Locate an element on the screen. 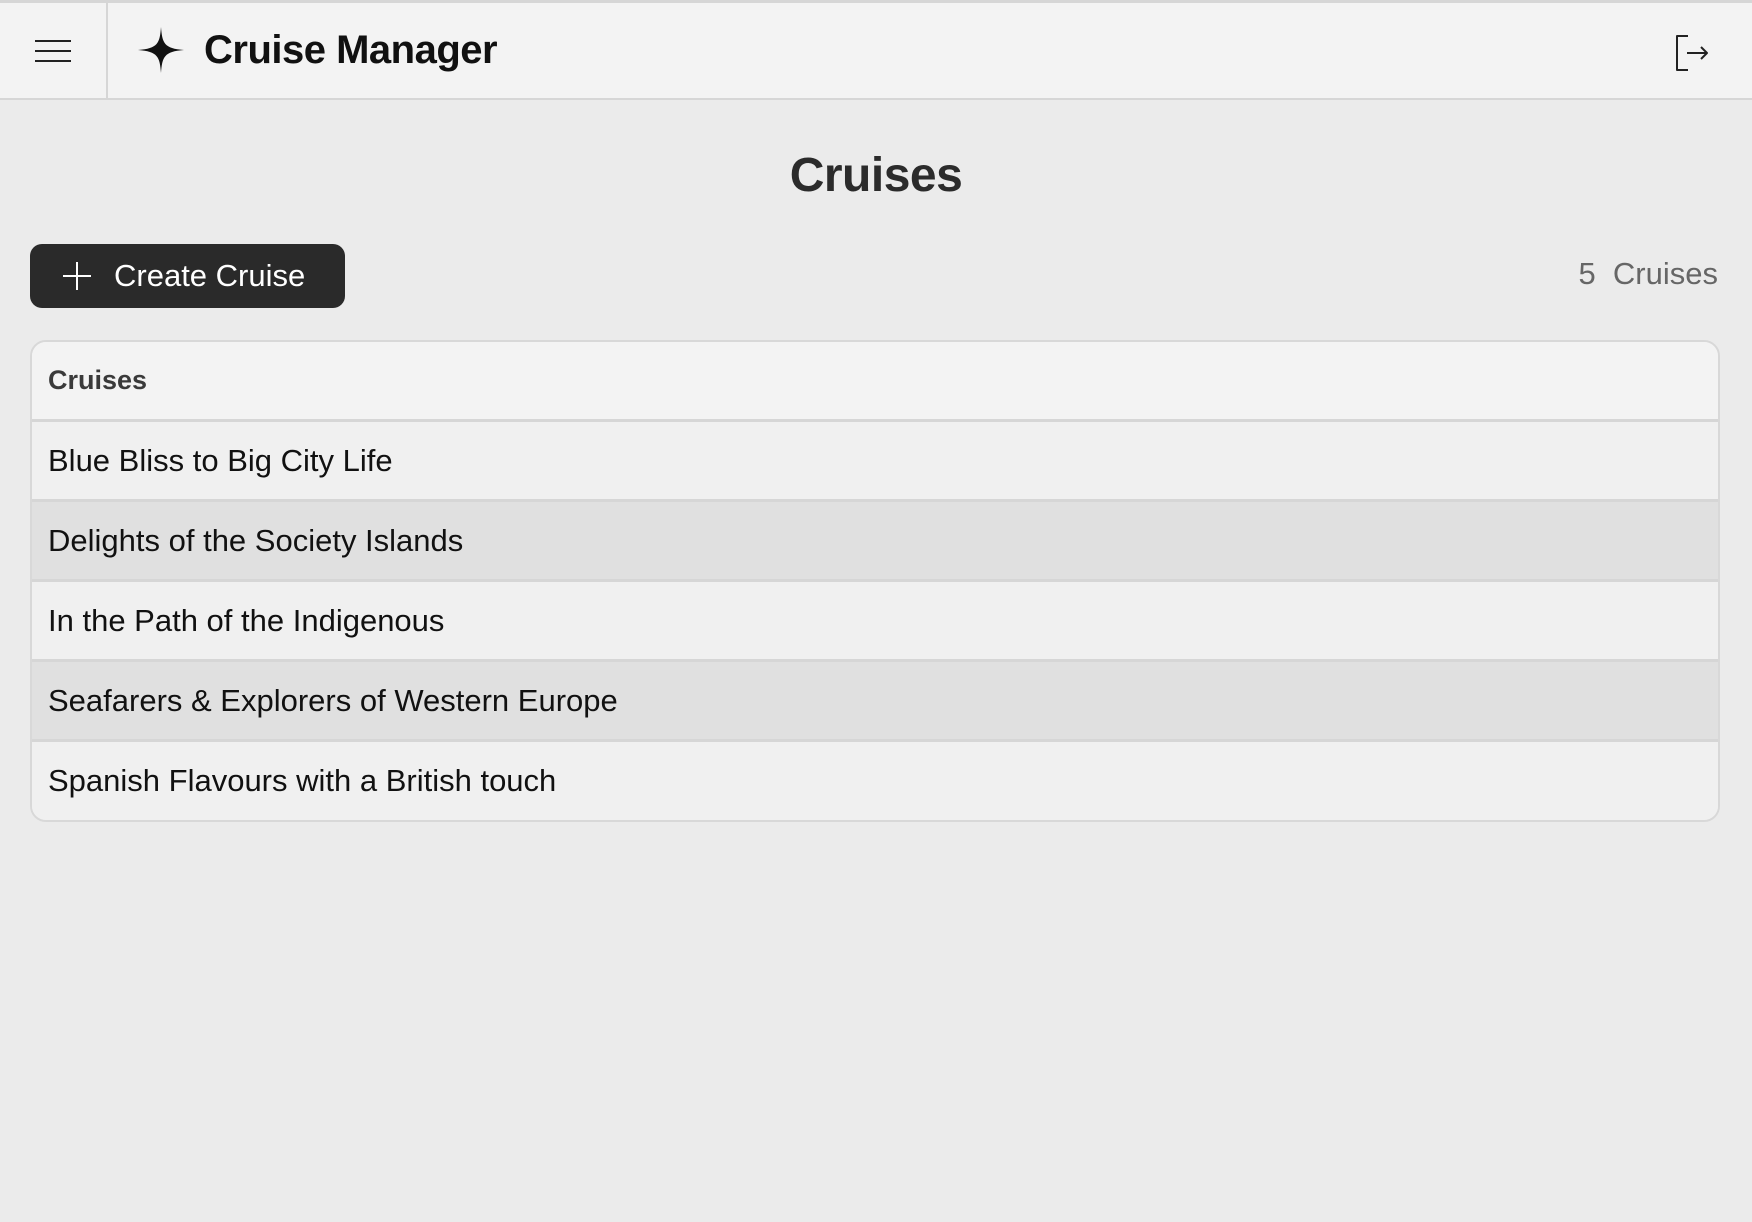 This screenshot has height=1222, width=1752. app-title: Cruise Manager is located at coordinates (351, 50).